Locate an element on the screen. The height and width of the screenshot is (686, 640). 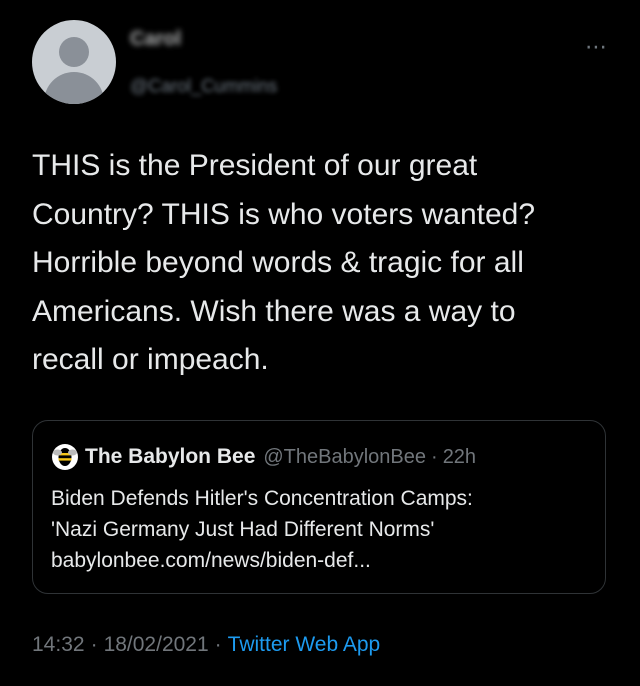
tweet-line: Americans. Wish there was a way to is located at coordinates (274, 311).